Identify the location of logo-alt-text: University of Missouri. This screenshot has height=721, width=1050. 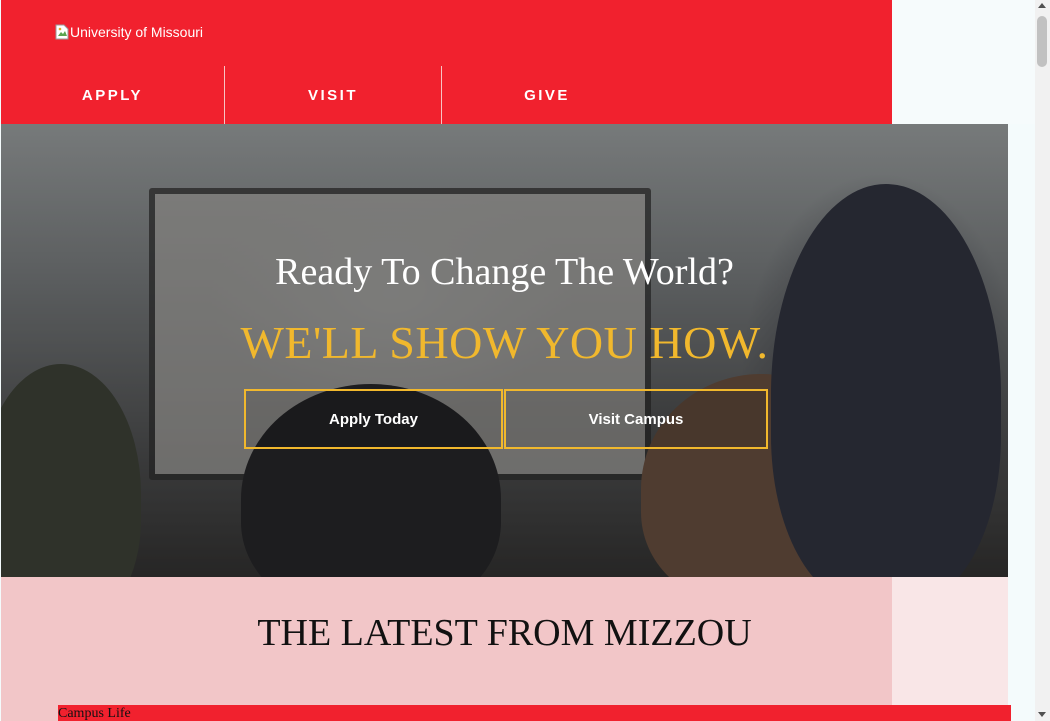
(137, 32).